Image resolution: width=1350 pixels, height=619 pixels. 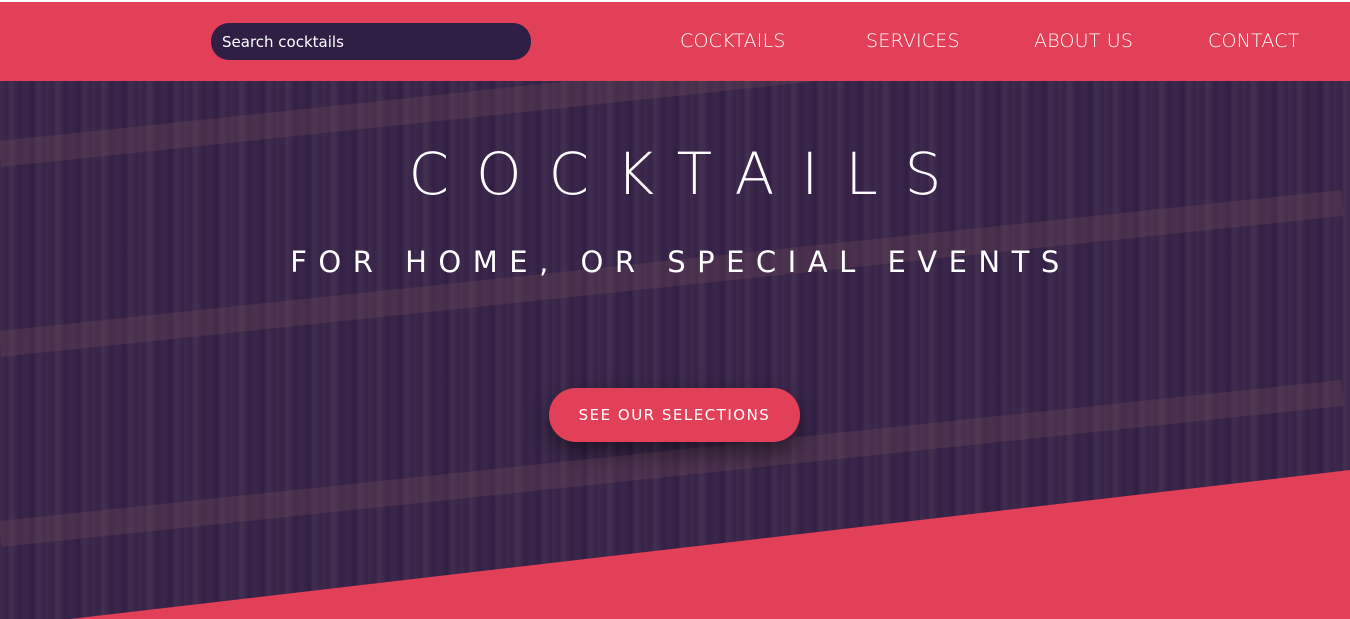 I want to click on nav-link-about-us: ABOUT US, so click(x=1083, y=41).